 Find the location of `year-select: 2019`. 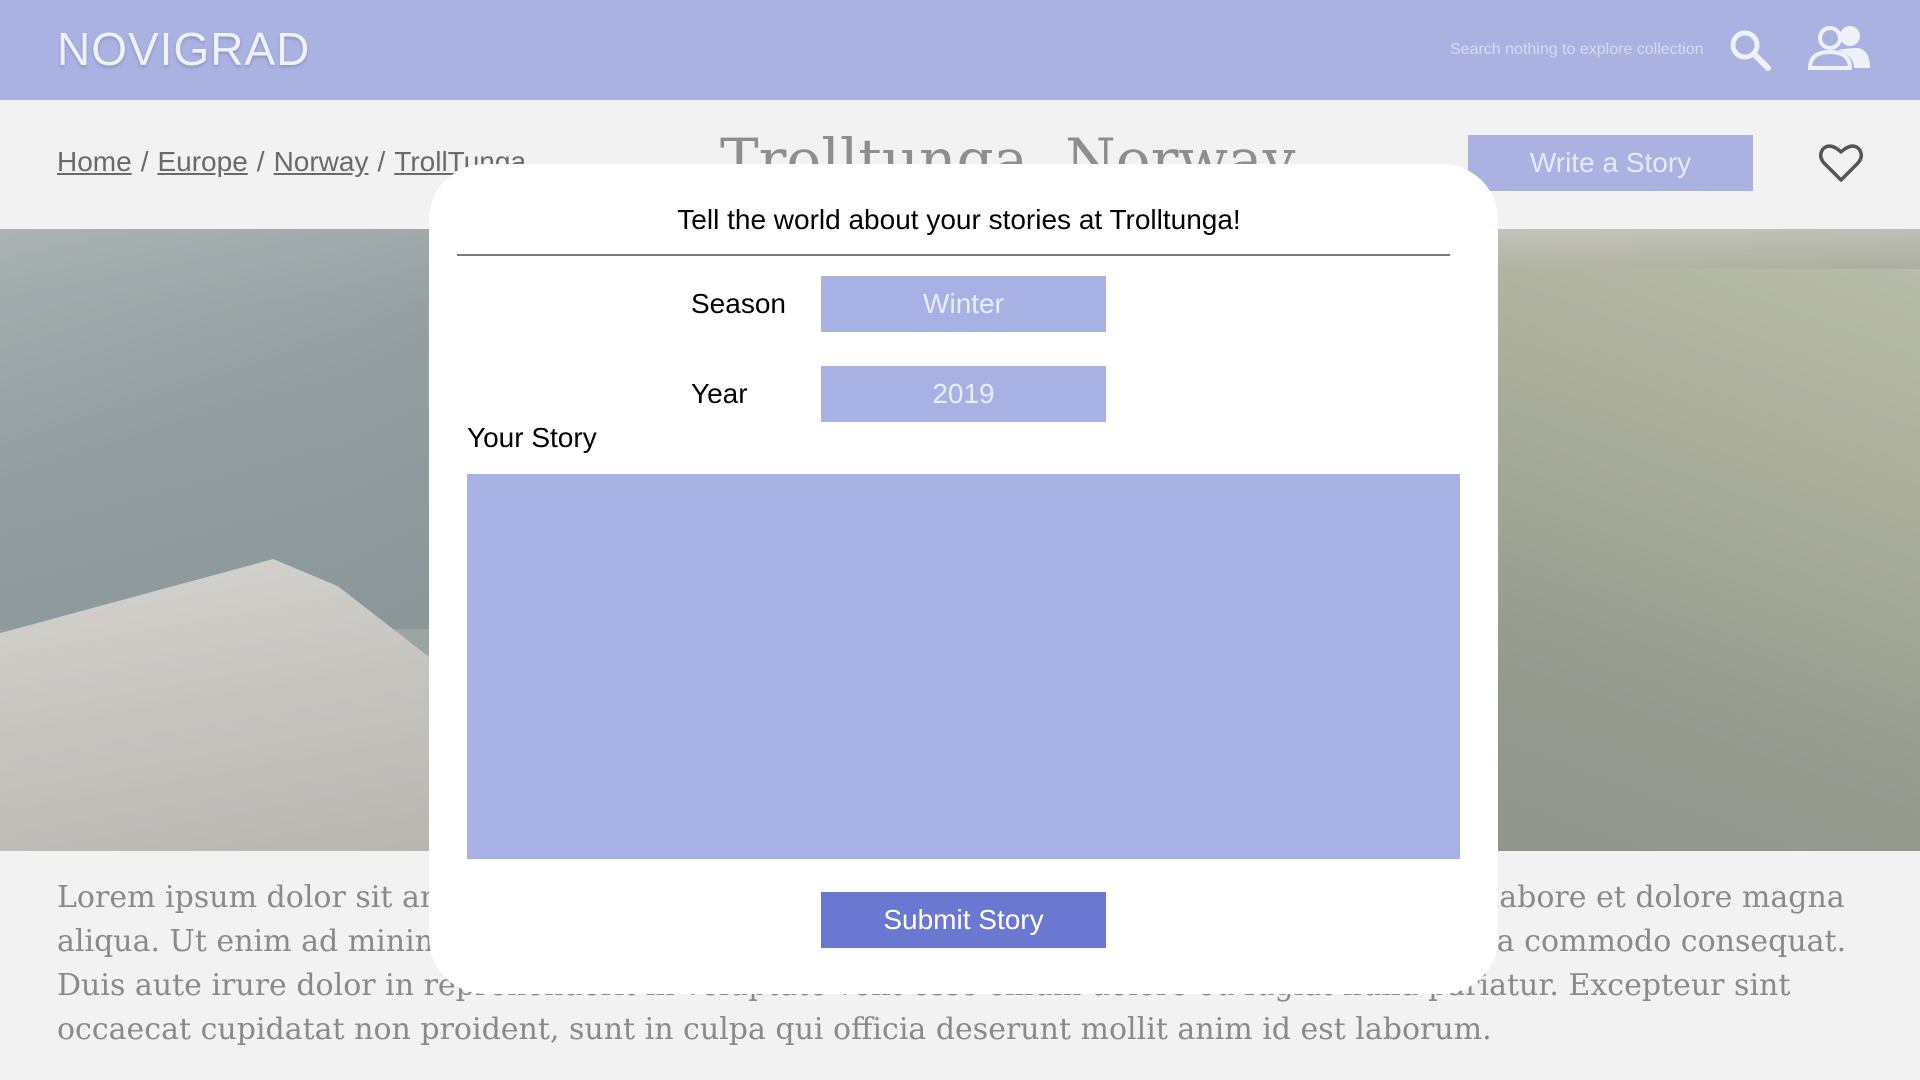

year-select: 2019 is located at coordinates (963, 394).